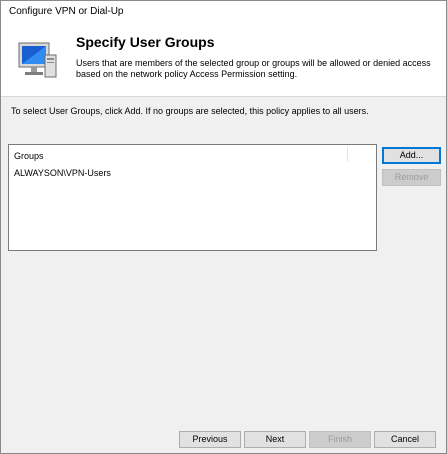 The image size is (447, 454). I want to click on previous-button: Previous, so click(210, 439).